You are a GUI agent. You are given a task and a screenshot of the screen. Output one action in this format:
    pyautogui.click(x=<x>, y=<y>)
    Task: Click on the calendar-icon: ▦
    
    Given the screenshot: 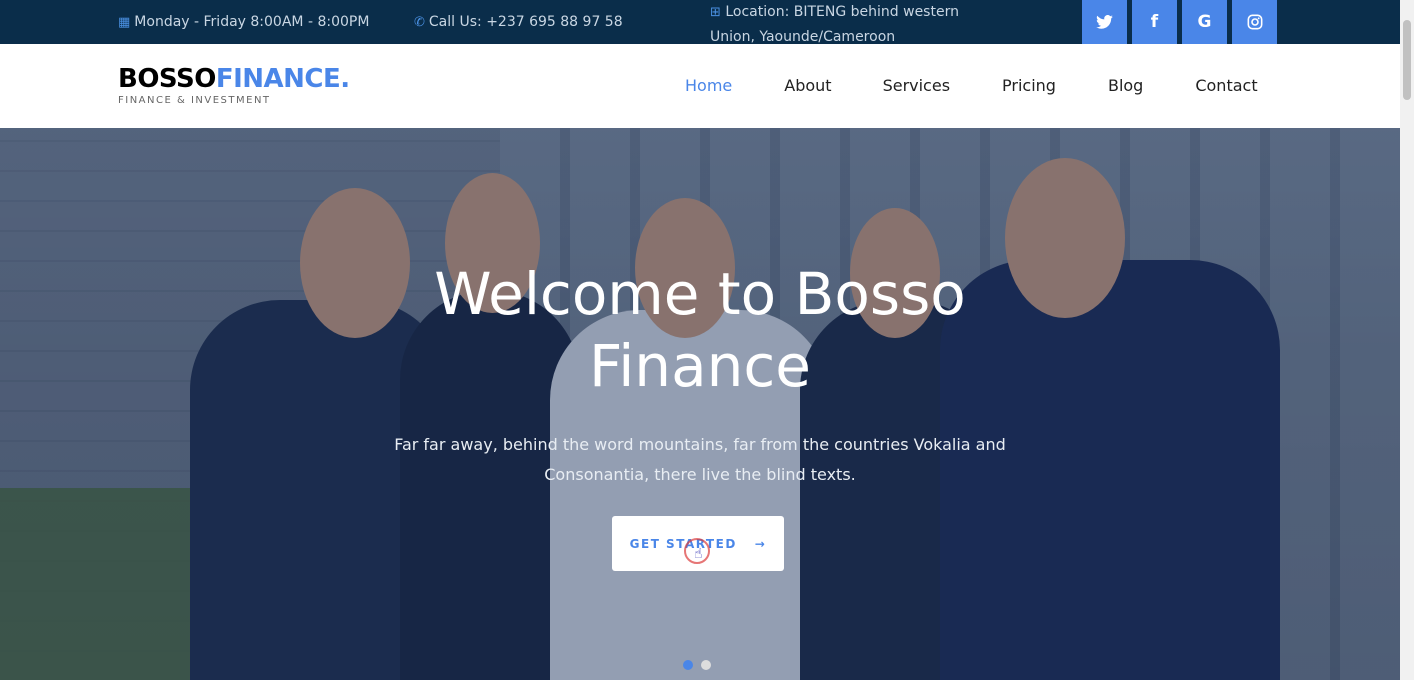 What is the action you would take?
    pyautogui.click(x=124, y=22)
    